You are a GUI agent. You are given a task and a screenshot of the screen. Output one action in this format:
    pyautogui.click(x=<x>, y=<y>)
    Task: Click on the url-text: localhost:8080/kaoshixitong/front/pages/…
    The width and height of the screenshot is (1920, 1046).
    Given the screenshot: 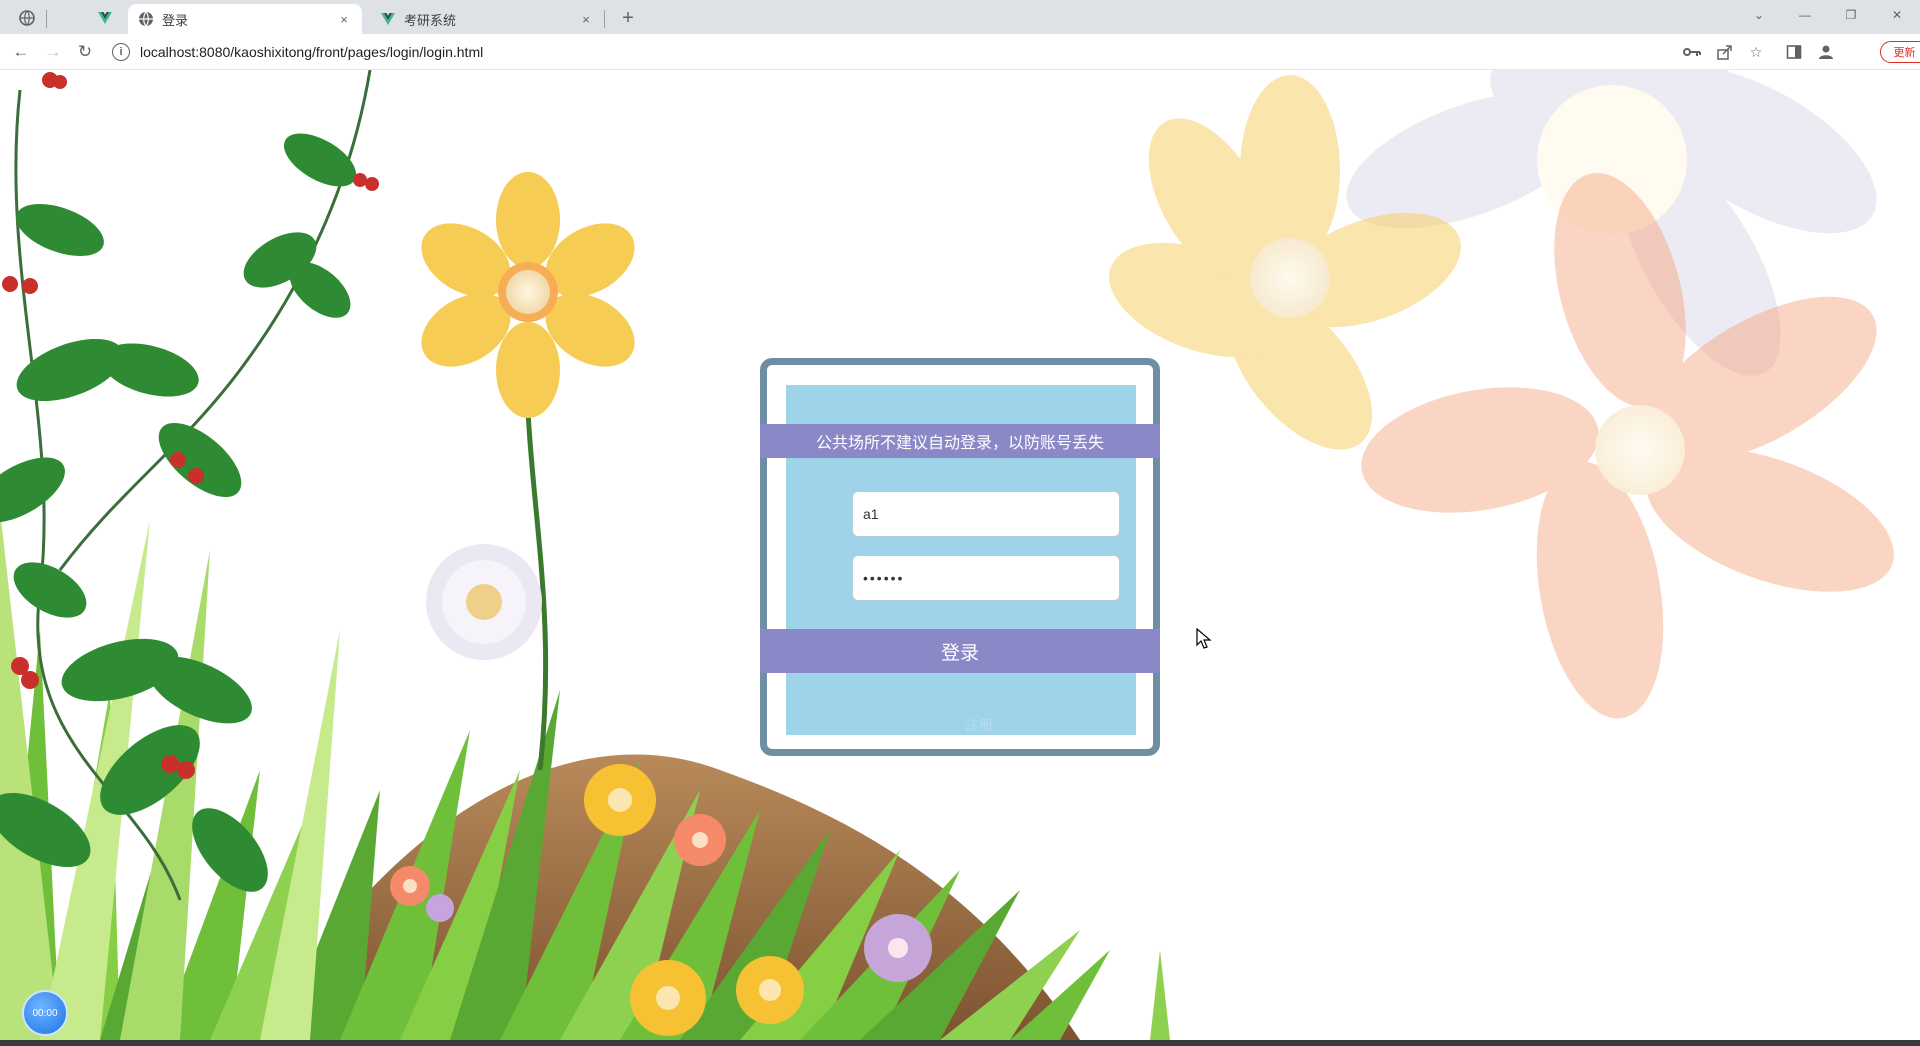 What is the action you would take?
    pyautogui.click(x=312, y=52)
    